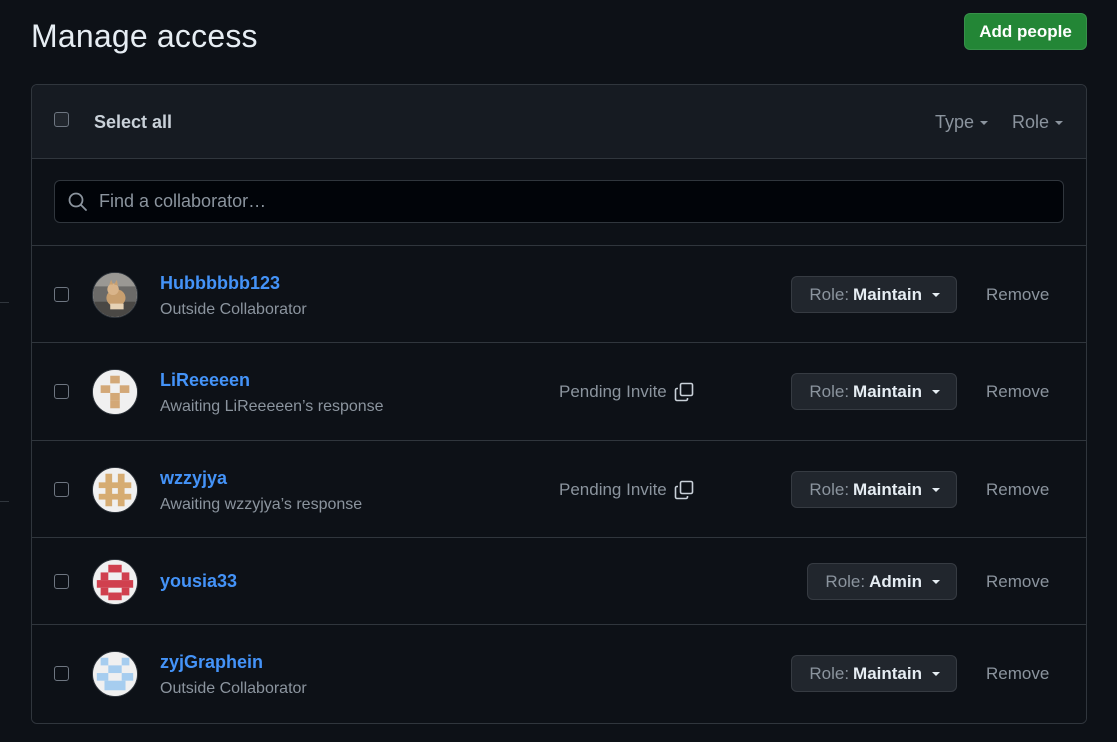  What do you see at coordinates (144, 36) in the screenshot?
I see `page-title: Manage access` at bounding box center [144, 36].